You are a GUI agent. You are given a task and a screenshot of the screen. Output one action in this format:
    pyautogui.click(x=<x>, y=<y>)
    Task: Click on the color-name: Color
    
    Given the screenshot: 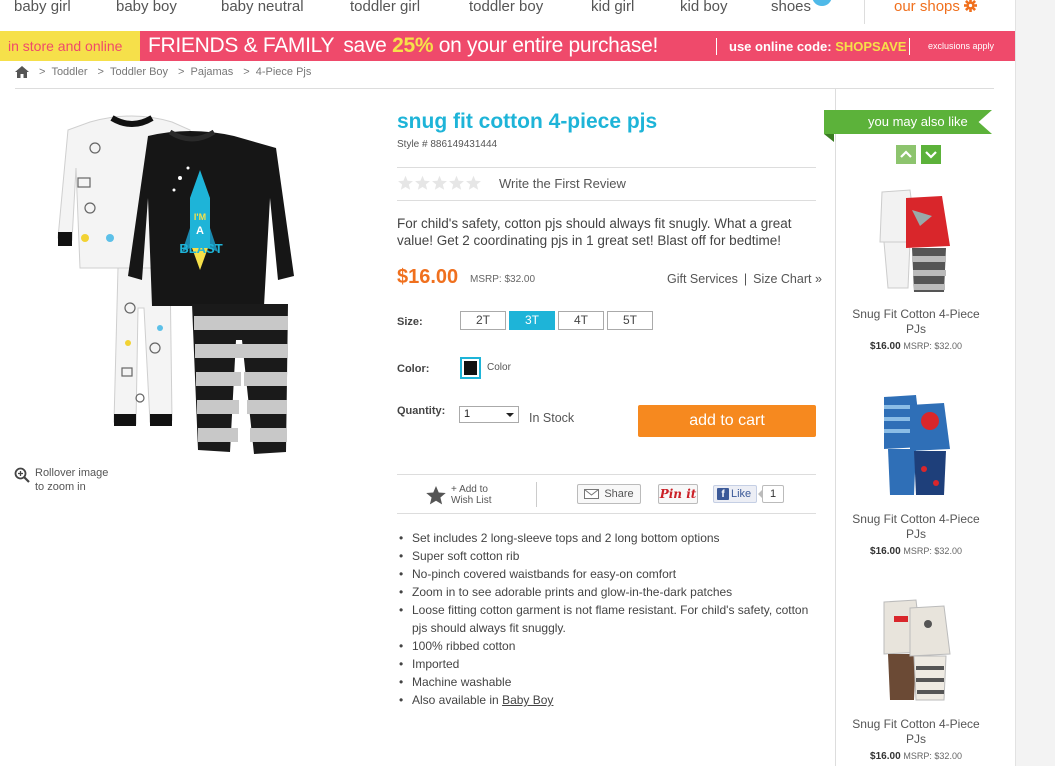 What is the action you would take?
    pyautogui.click(x=499, y=367)
    